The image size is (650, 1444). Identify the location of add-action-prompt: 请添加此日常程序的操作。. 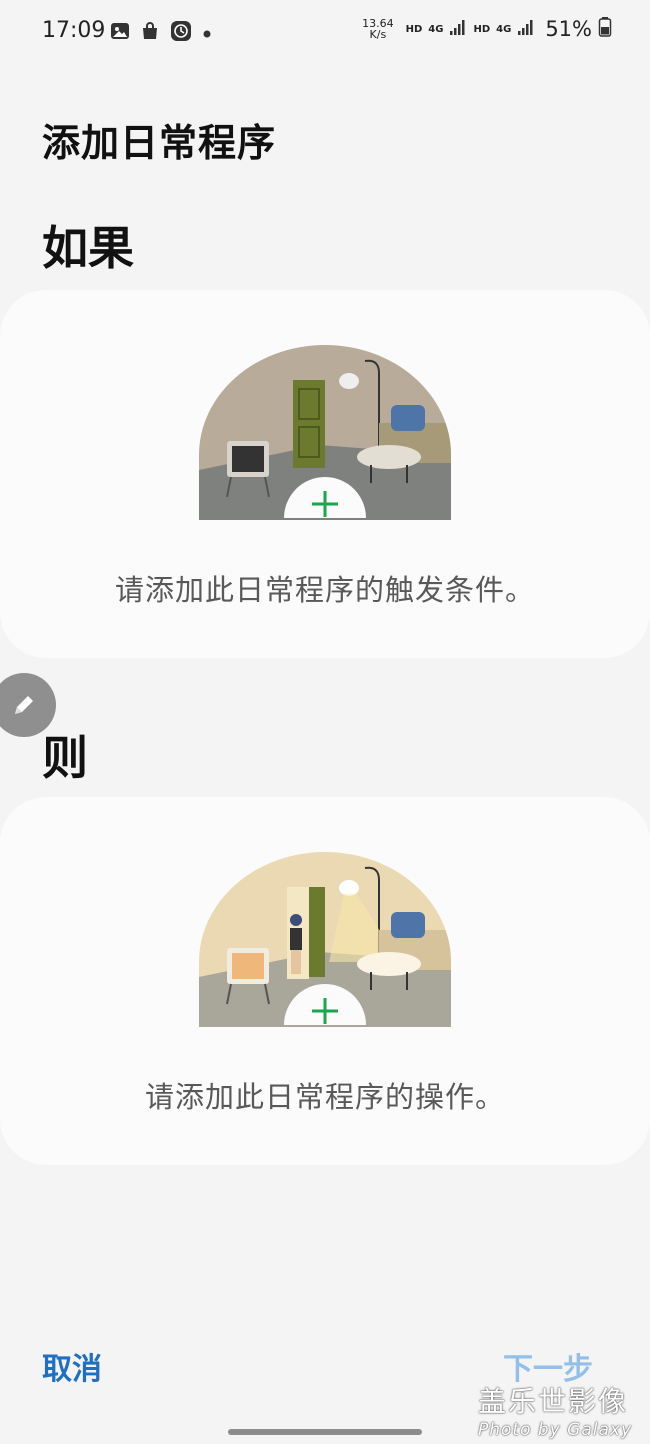
(324, 1097).